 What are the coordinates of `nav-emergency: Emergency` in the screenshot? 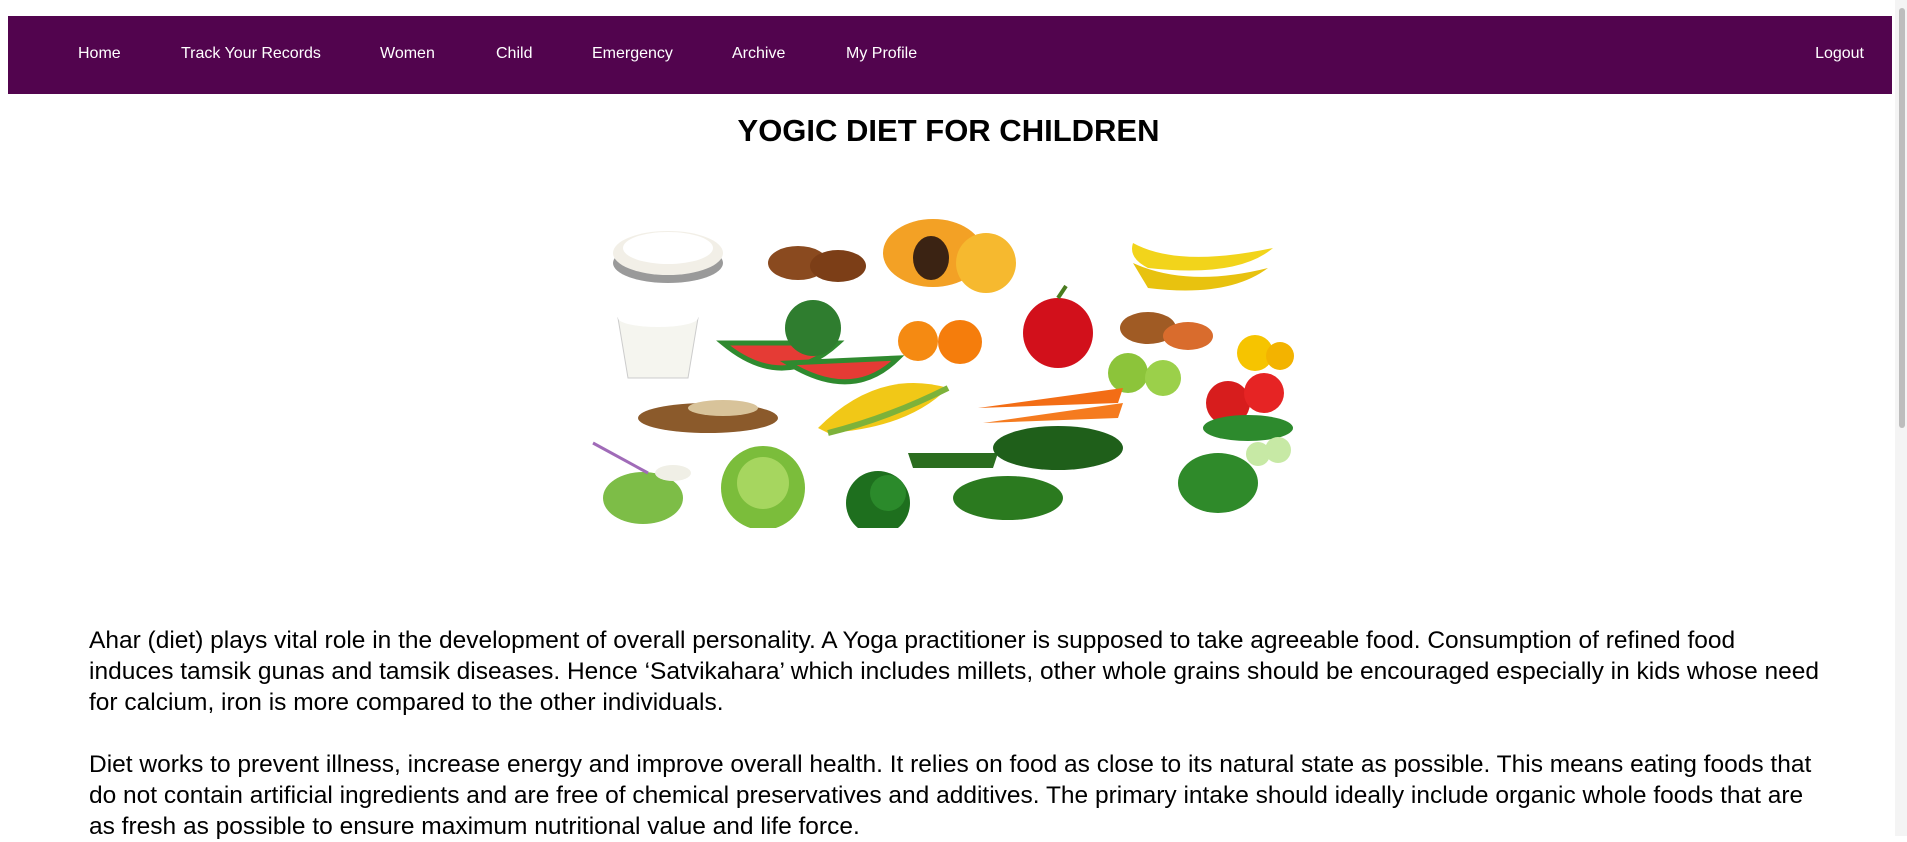 It's located at (632, 54).